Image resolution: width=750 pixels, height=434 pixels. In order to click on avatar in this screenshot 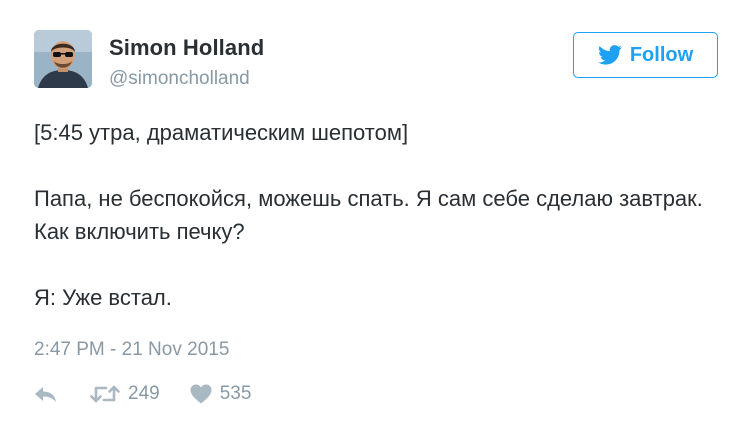, I will do `click(63, 59)`.